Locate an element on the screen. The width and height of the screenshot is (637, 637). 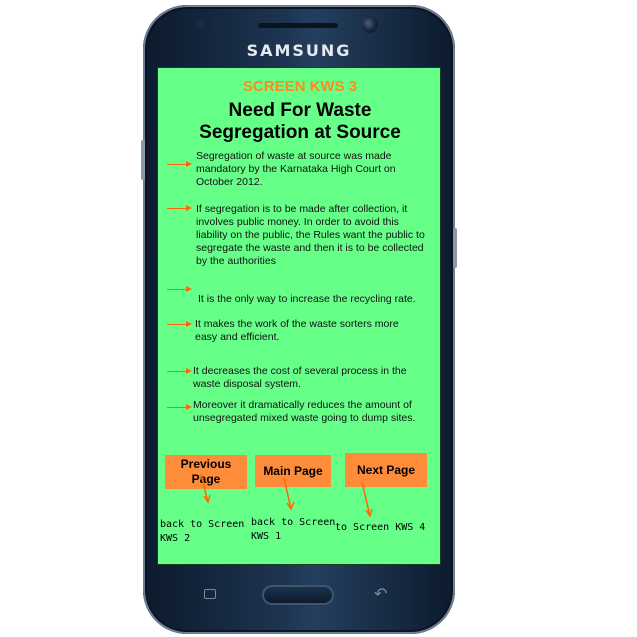
screen-id-label: SCREEN KWS 3 is located at coordinates (300, 86).